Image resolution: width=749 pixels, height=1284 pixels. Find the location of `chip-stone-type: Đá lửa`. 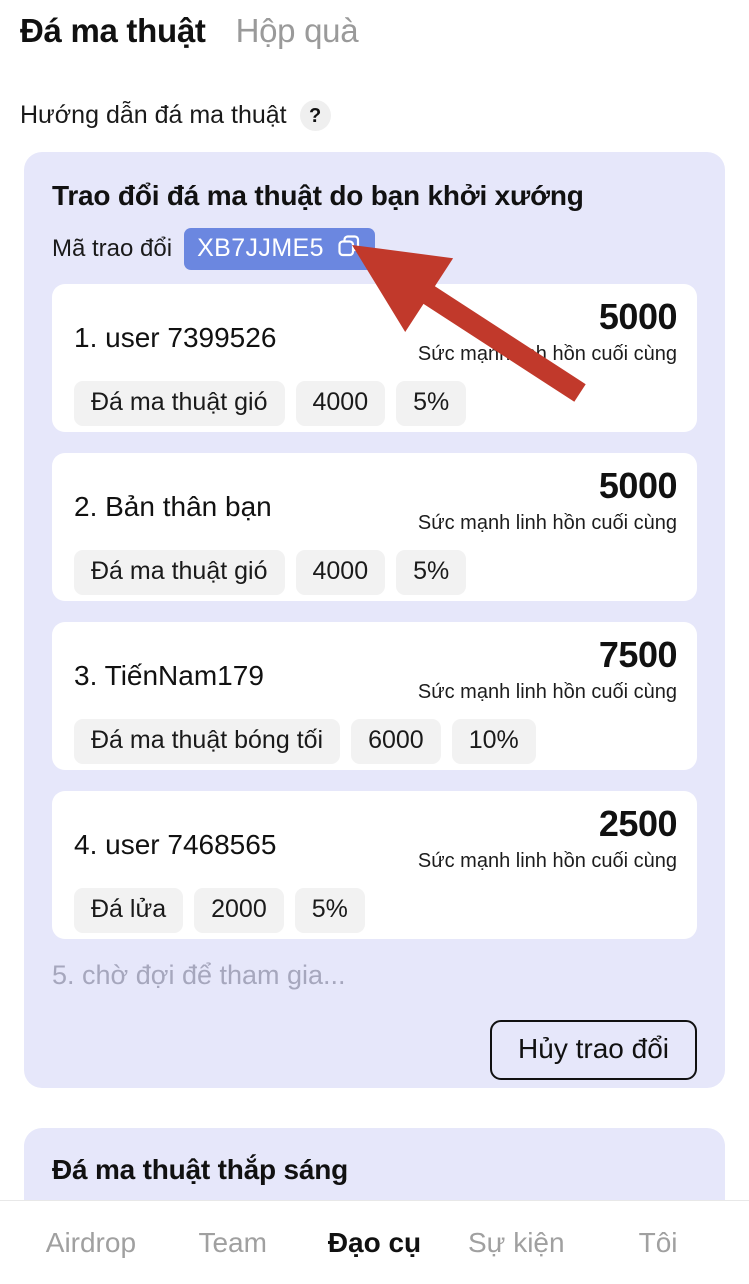

chip-stone-type: Đá lửa is located at coordinates (129, 910).